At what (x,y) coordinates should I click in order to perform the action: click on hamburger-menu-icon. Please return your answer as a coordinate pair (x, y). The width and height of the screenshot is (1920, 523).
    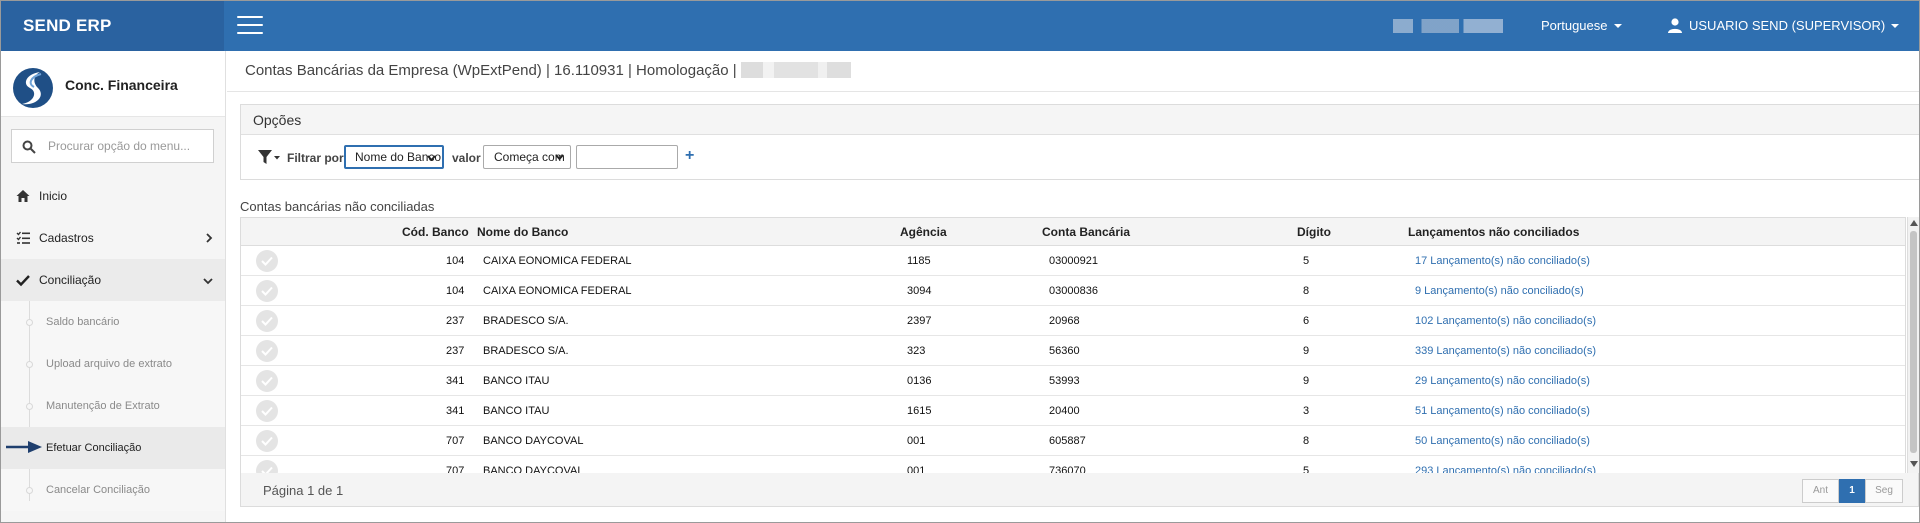
    Looking at the image, I should click on (250, 26).